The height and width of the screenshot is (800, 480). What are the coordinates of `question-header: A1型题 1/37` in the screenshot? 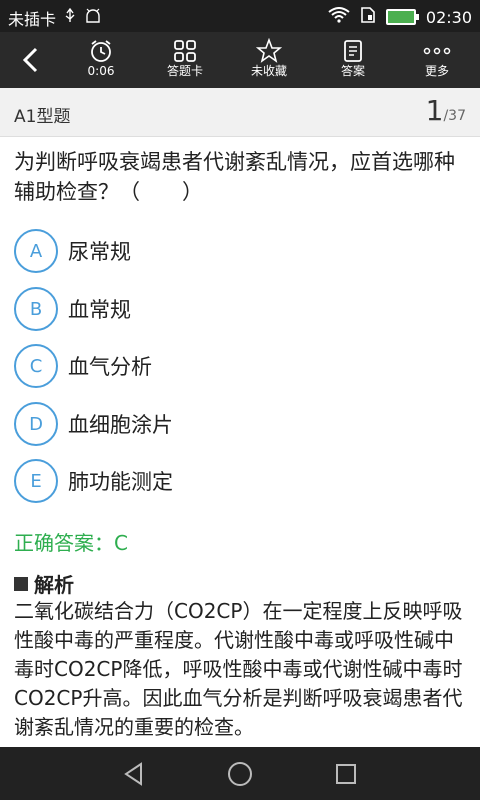 It's located at (240, 112).